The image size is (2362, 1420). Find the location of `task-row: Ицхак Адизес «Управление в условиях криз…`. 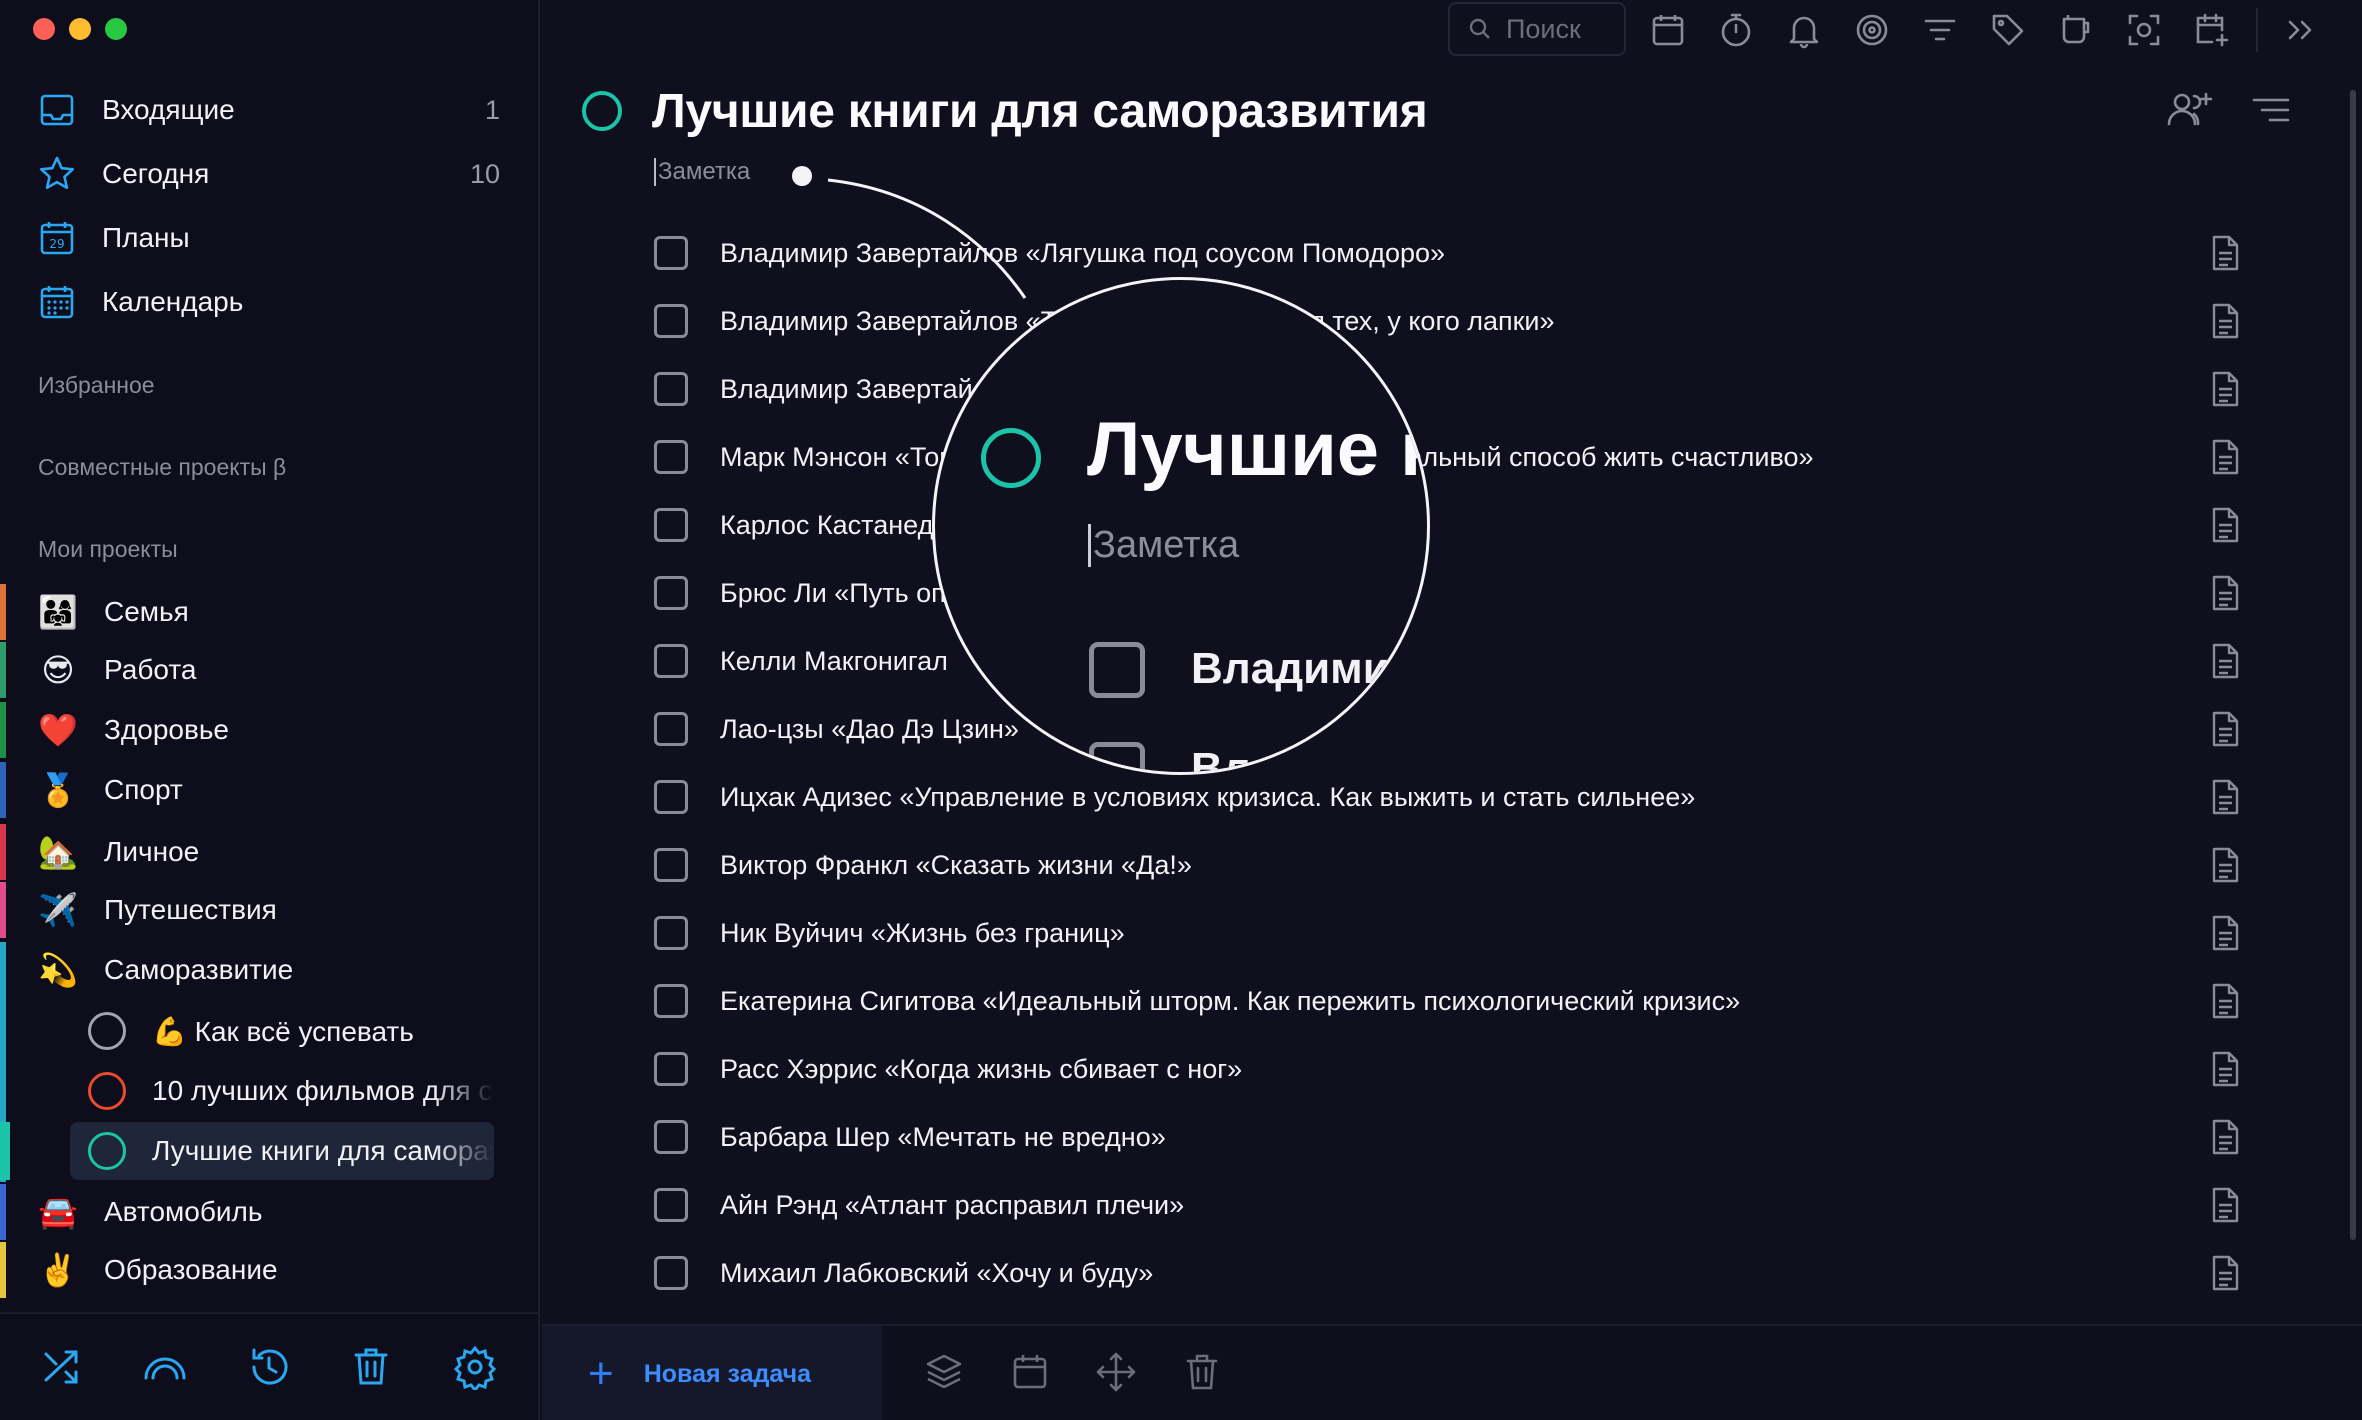

task-row: Ицхак Адизес «Управление в условиях криз… is located at coordinates (1448, 797).